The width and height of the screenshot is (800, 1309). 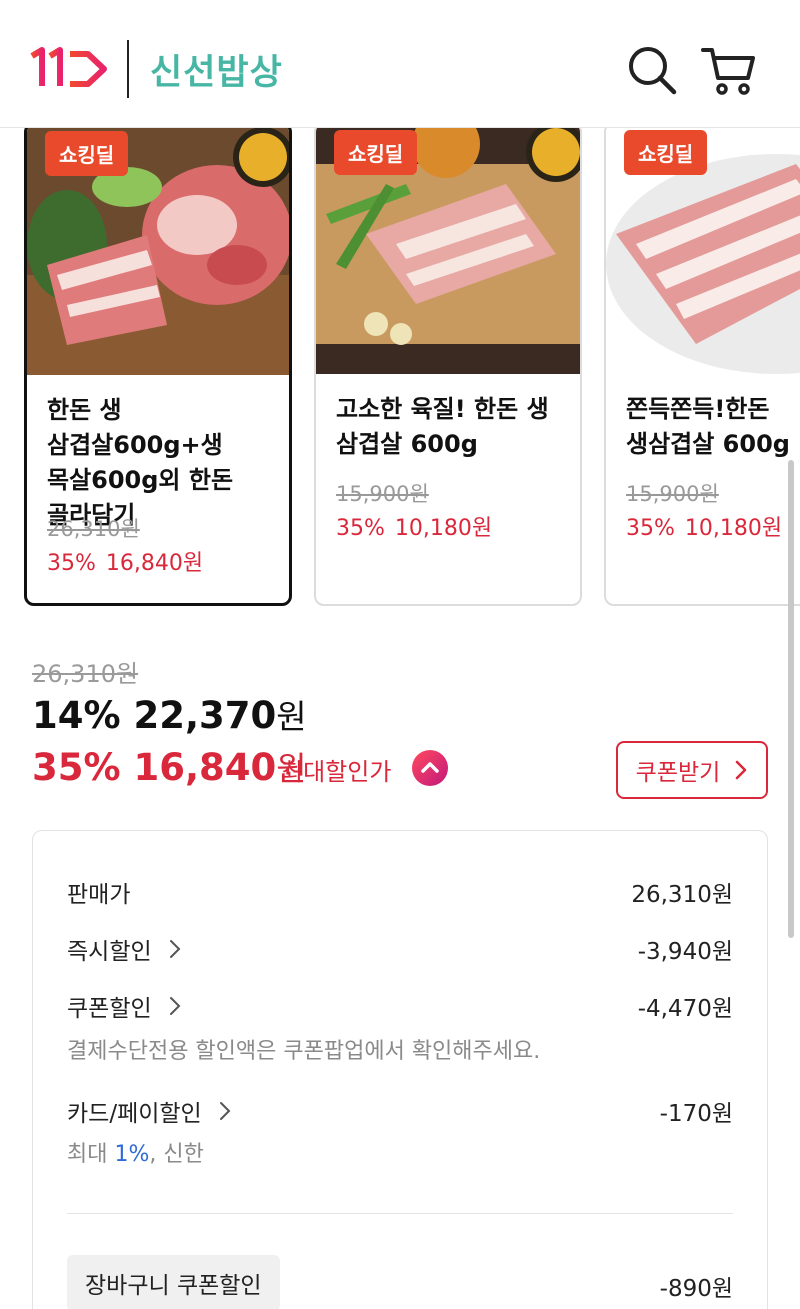 I want to click on current-discount-rate: 14%, so click(x=76, y=715).